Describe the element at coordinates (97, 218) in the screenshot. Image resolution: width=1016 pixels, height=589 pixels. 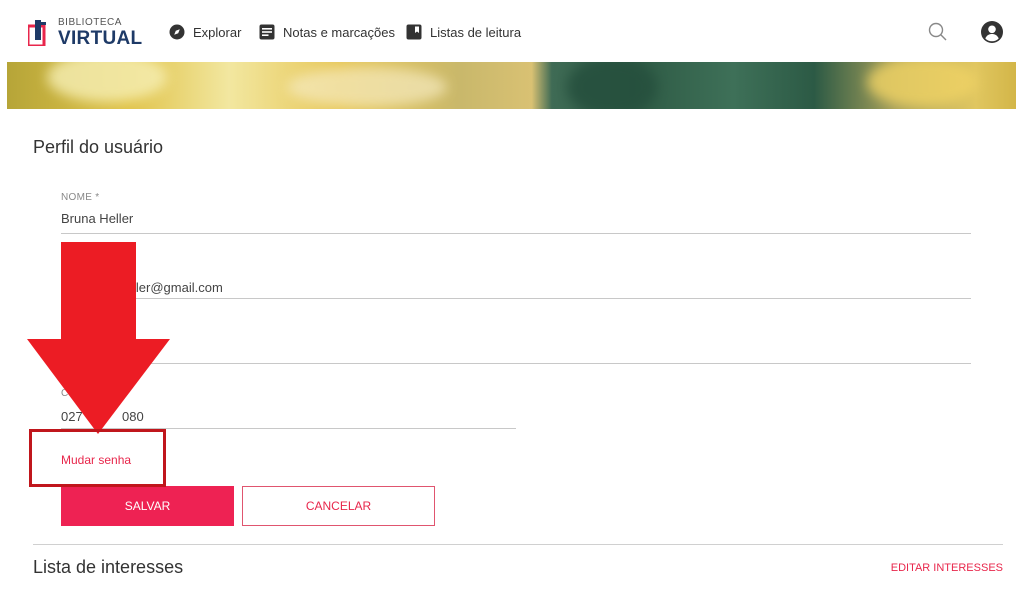
I see `name-value: Bruna Heller` at that location.